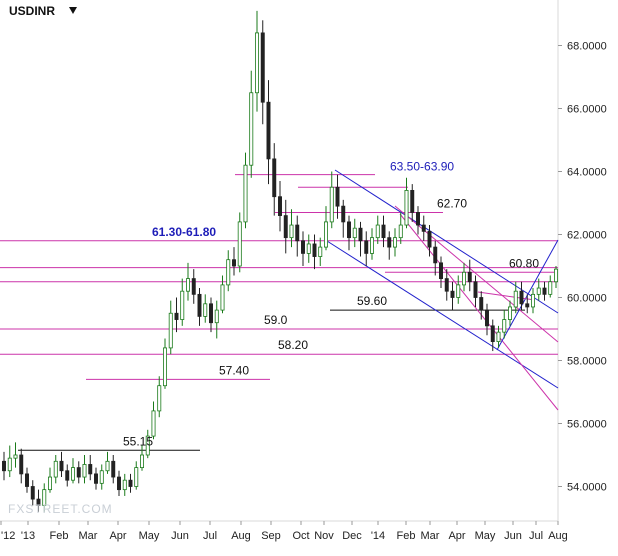  What do you see at coordinates (456, 536) in the screenshot?
I see `x-tick-label: Apr` at bounding box center [456, 536].